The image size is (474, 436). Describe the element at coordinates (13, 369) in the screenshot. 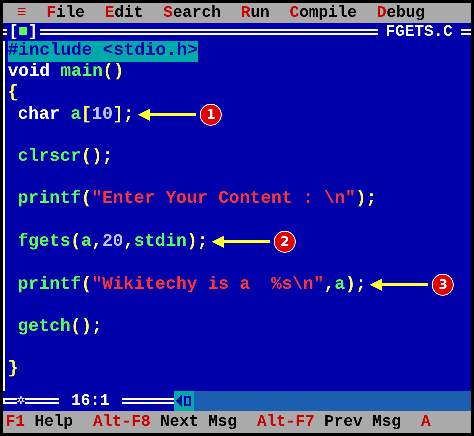

I see `code-line: }` at that location.